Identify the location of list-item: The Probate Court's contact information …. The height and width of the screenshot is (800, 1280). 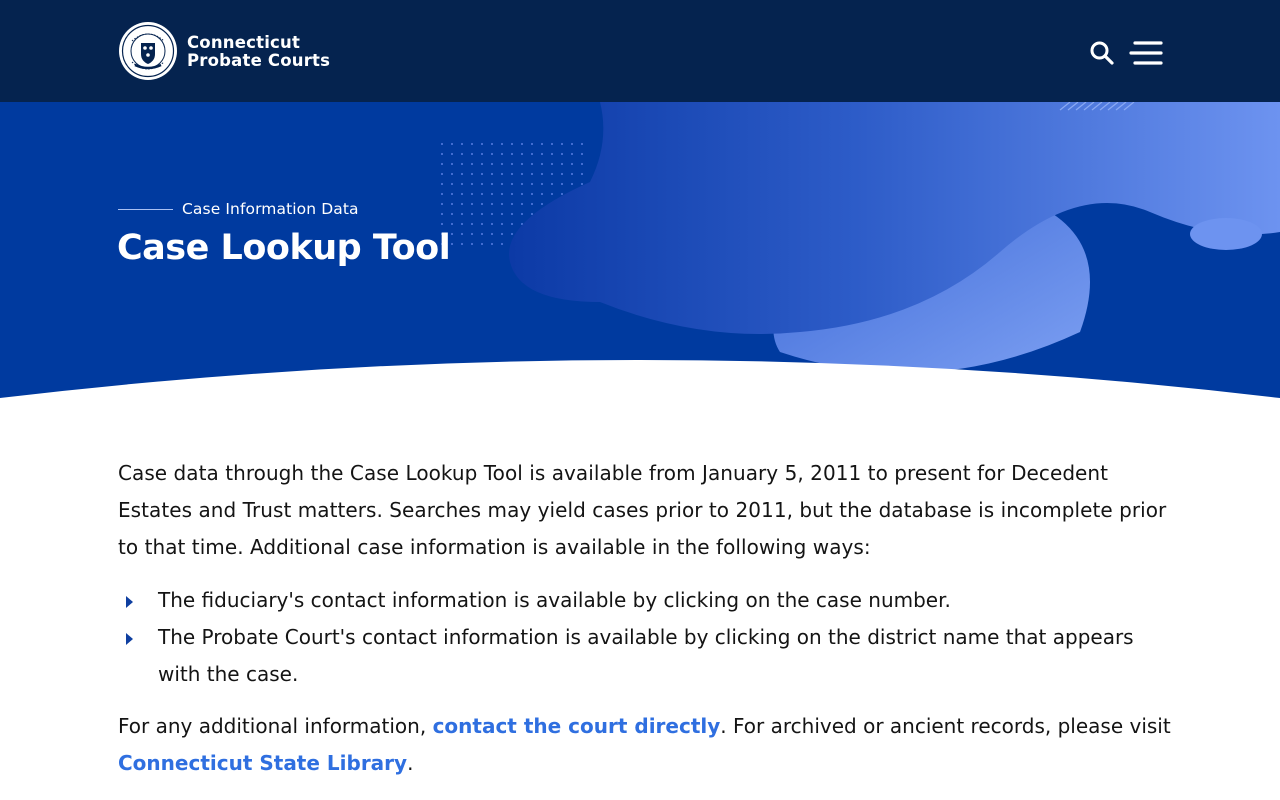
(648, 656).